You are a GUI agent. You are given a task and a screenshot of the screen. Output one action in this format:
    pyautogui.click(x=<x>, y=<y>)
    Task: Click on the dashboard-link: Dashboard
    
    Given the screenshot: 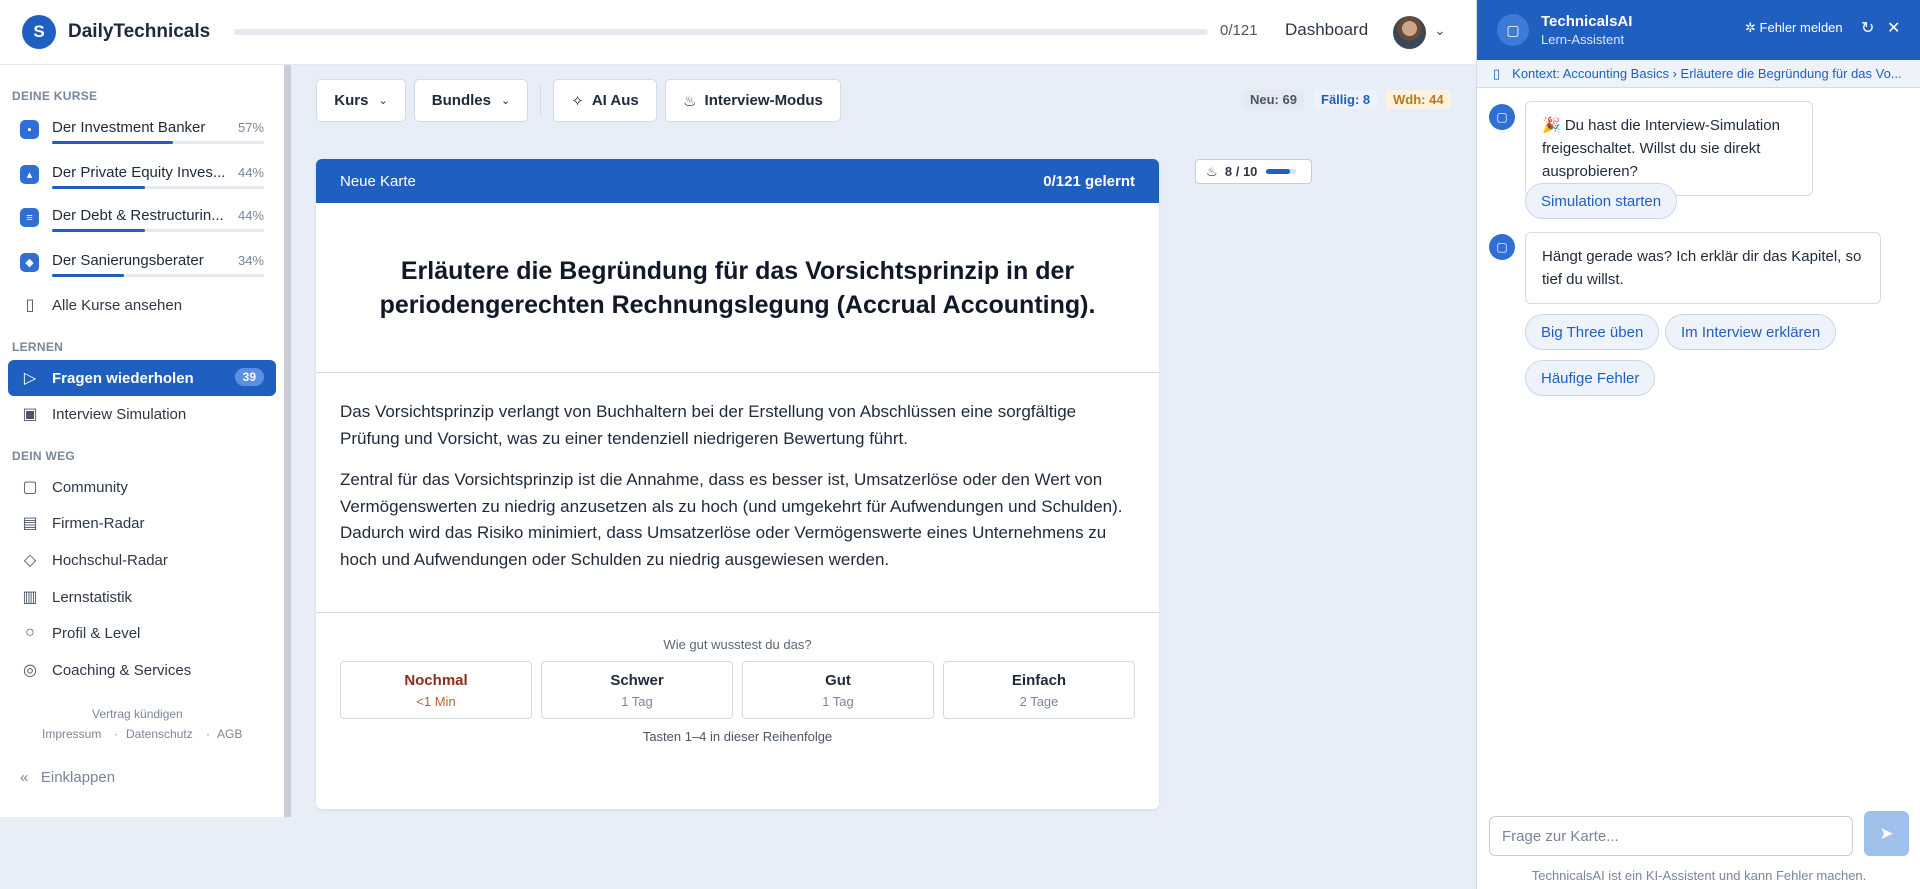 What is the action you would take?
    pyautogui.click(x=1326, y=30)
    